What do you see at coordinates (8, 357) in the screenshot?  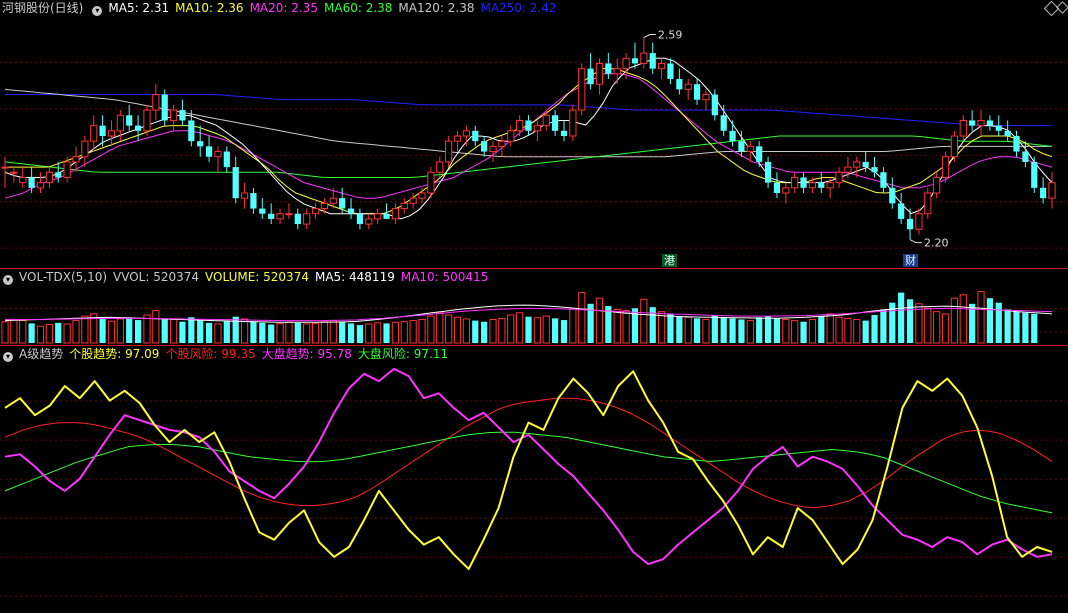 I see `indicator-settings-icon: ▾` at bounding box center [8, 357].